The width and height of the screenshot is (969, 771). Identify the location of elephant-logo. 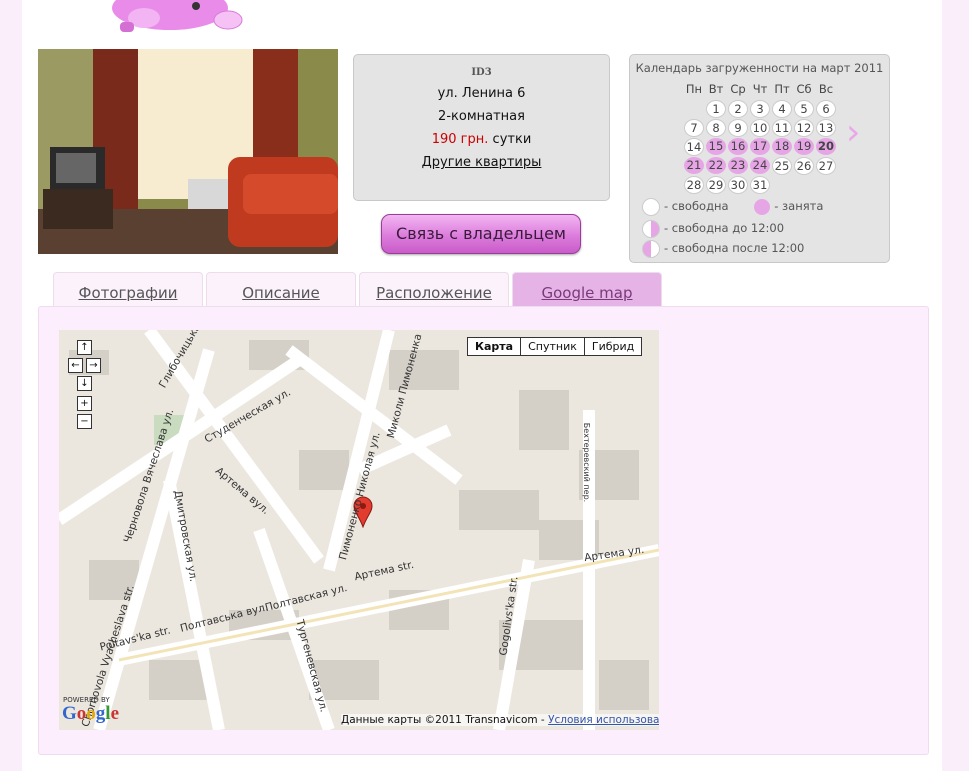
(177, 16).